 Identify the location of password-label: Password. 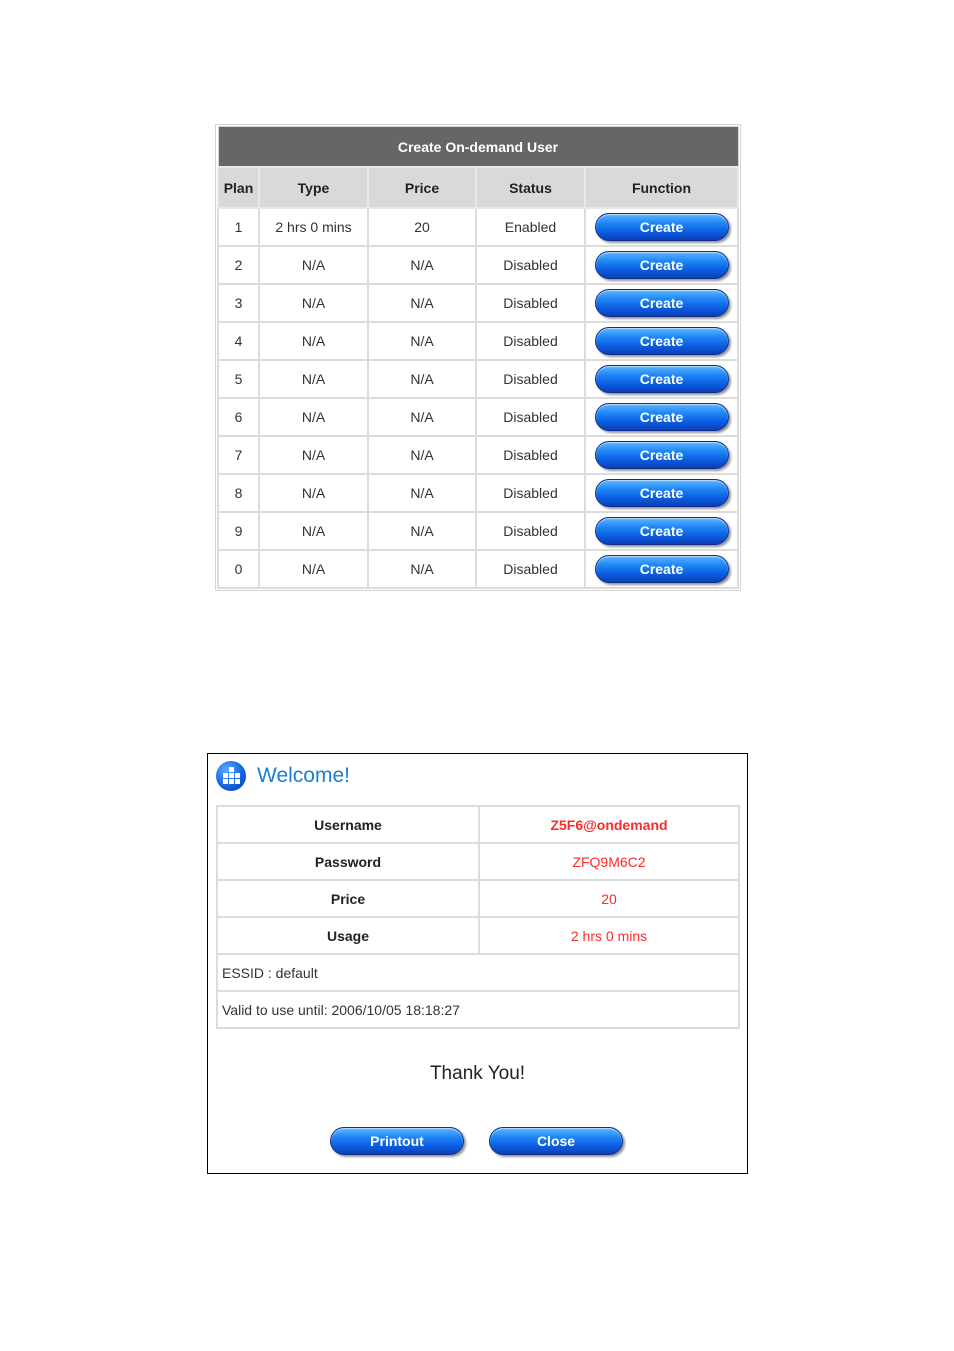
(348, 861).